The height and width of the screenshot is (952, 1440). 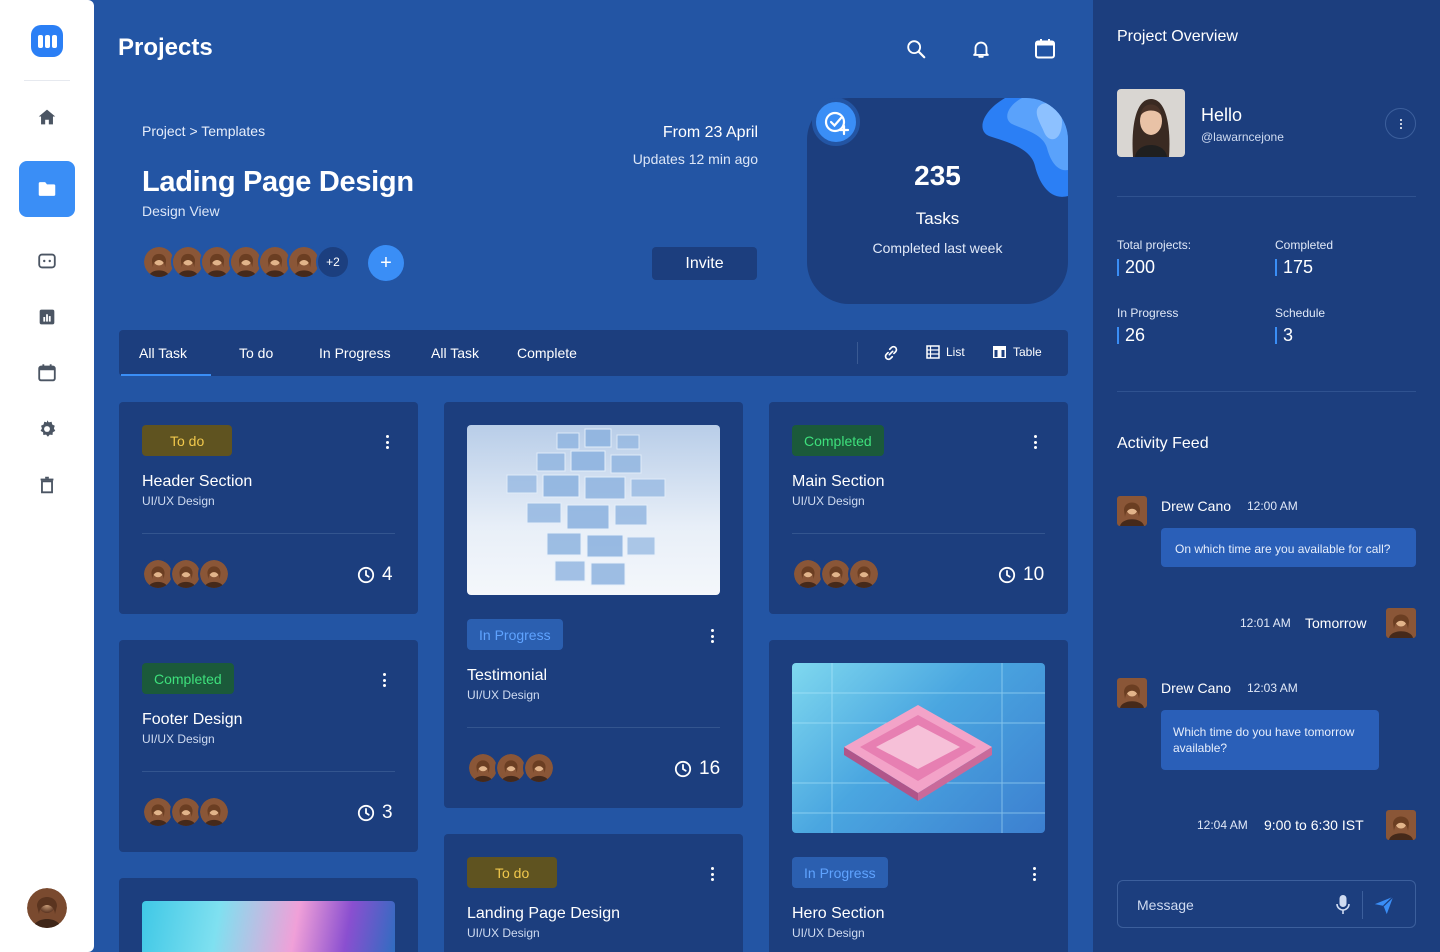 I want to click on list-label: List, so click(x=955, y=352).